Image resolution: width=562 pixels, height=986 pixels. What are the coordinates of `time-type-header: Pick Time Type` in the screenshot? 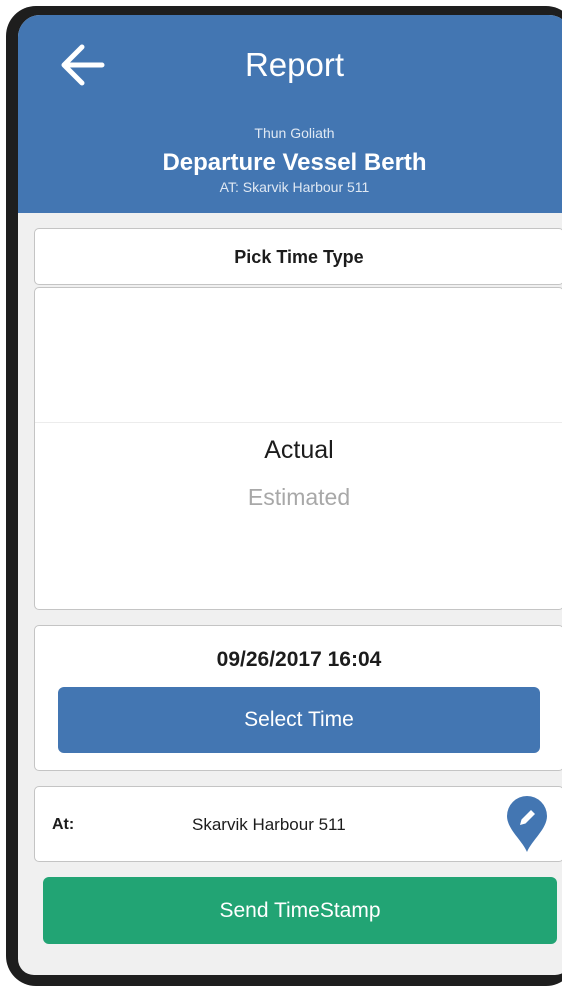 It's located at (298, 256).